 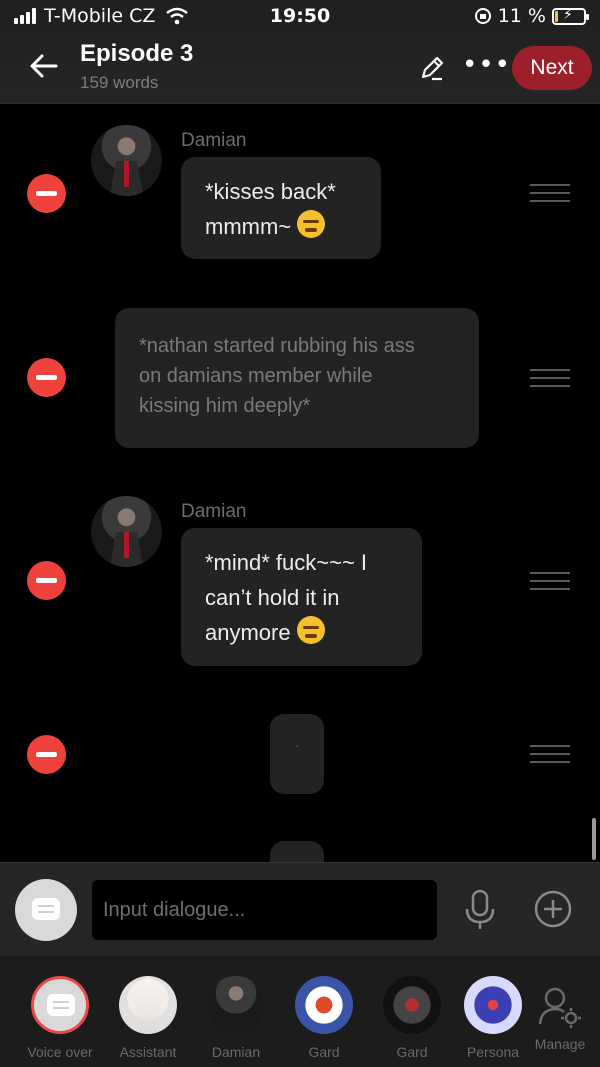 What do you see at coordinates (297, 851) in the screenshot?
I see `message-bubble-partial` at bounding box center [297, 851].